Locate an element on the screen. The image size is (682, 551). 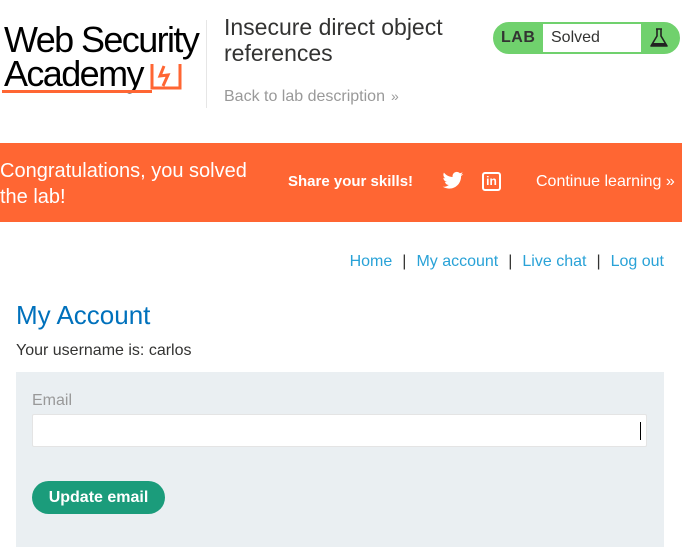
lab-status-badge: LAB Solved is located at coordinates (586, 38).